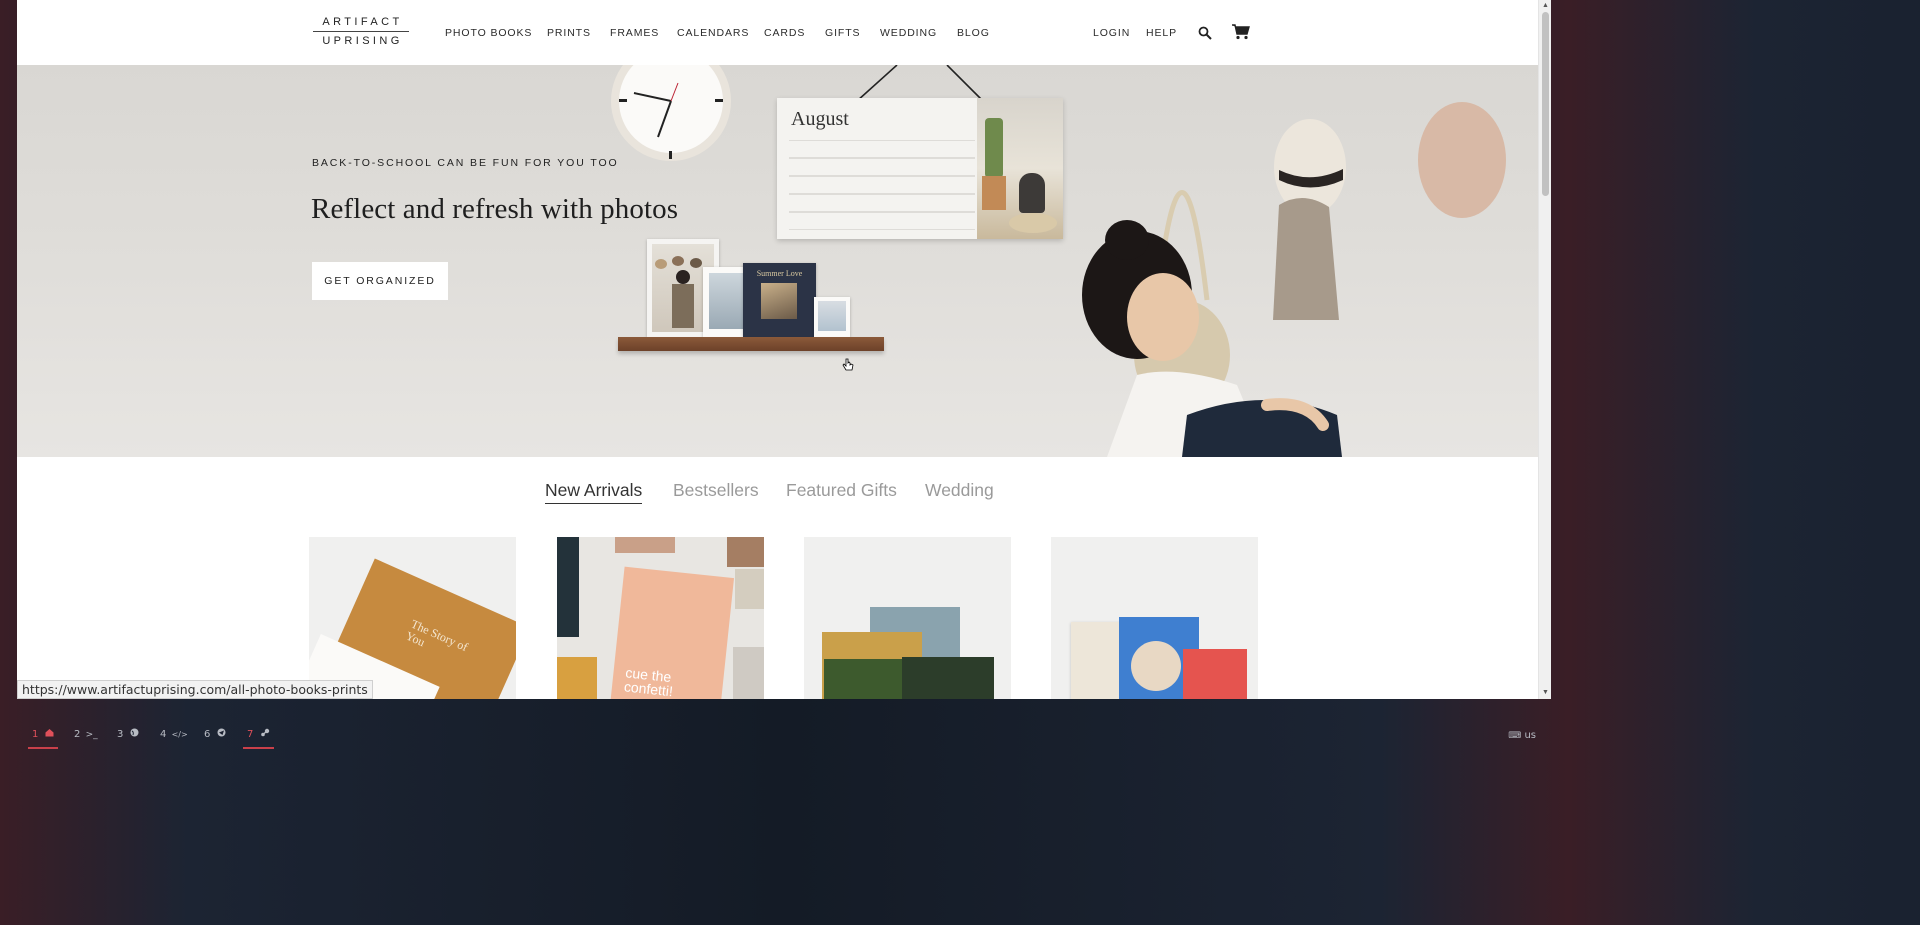 The image size is (1920, 925). Describe the element at coordinates (848, 364) in the screenshot. I see `hand-cursor-icon` at that location.